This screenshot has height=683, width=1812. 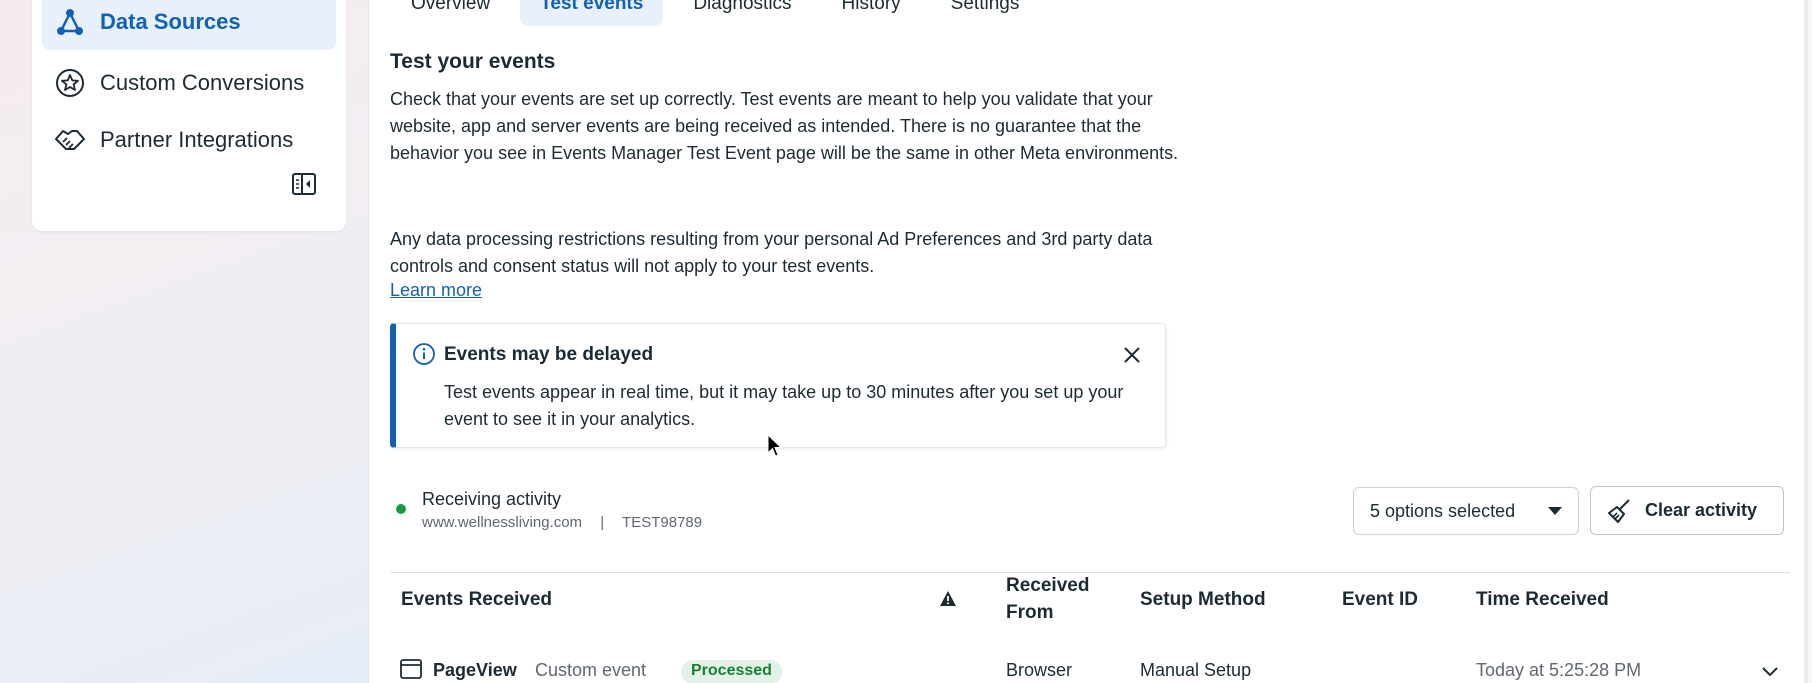 I want to click on status-badge: Processed, so click(x=731, y=671).